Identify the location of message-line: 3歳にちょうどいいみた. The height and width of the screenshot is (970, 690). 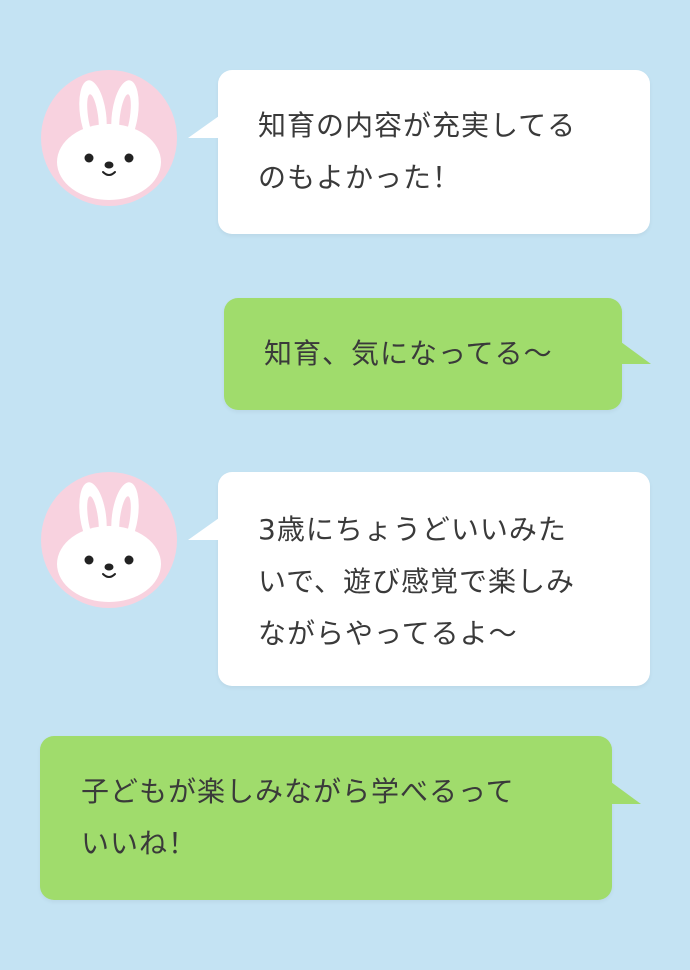
(412, 529).